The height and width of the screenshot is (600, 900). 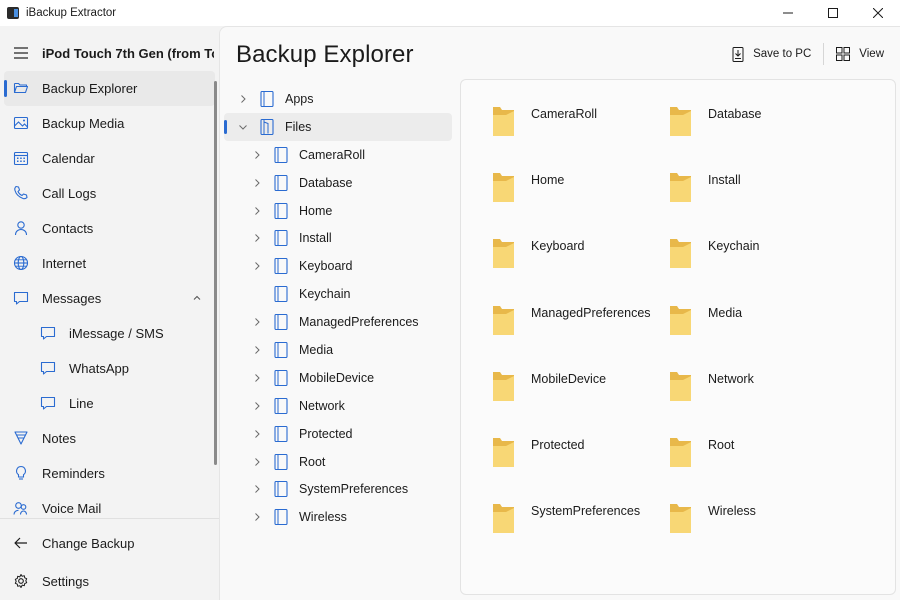 What do you see at coordinates (109, 508) in the screenshot?
I see `sidebar-item-voice-mail: Voice Mail` at bounding box center [109, 508].